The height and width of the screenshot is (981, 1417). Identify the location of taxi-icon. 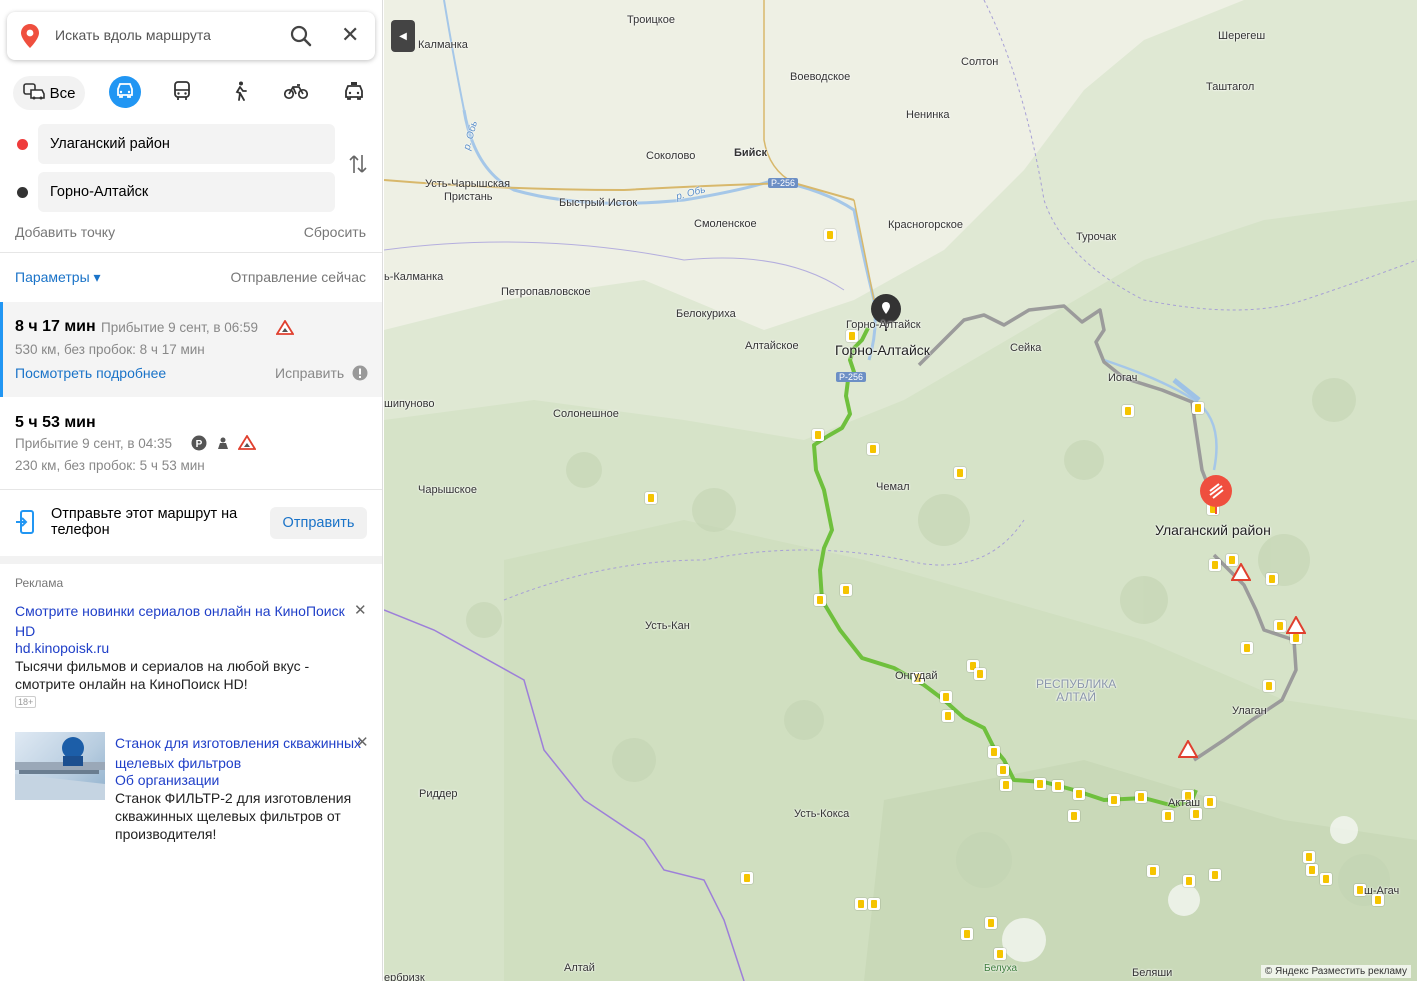
(354, 93).